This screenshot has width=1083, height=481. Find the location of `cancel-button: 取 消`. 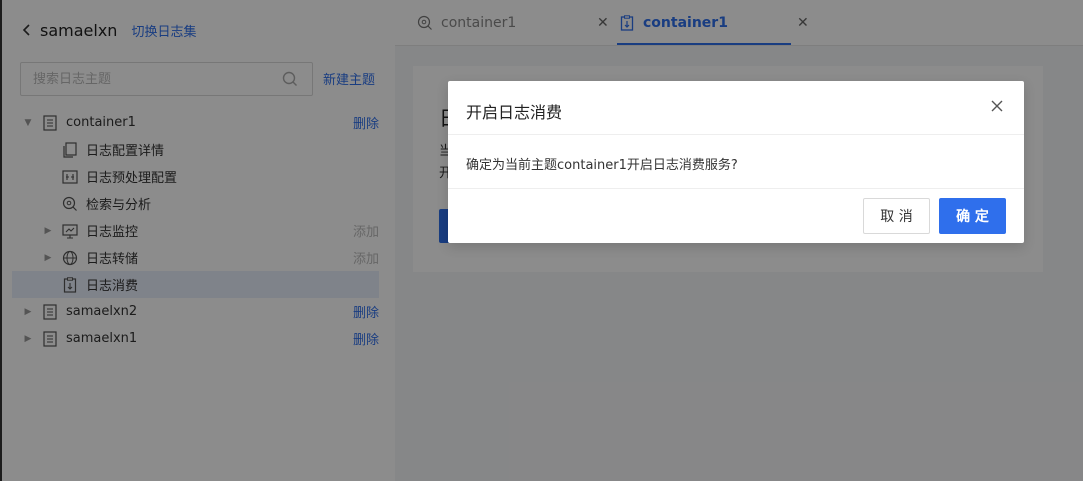

cancel-button: 取 消 is located at coordinates (896, 216).